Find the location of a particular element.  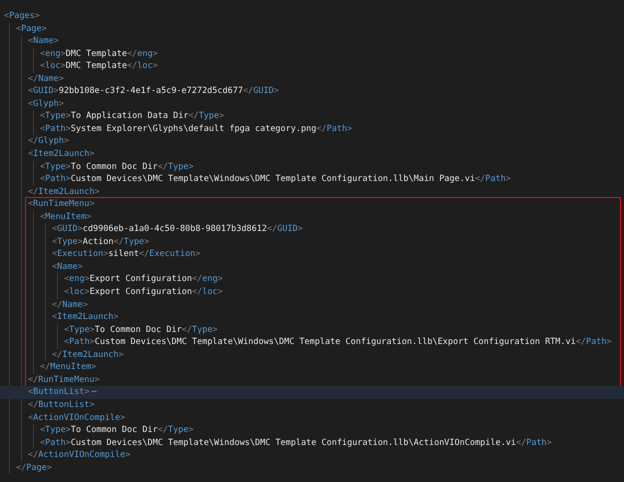

xml-tag: <ButtonList> is located at coordinates (59, 392).